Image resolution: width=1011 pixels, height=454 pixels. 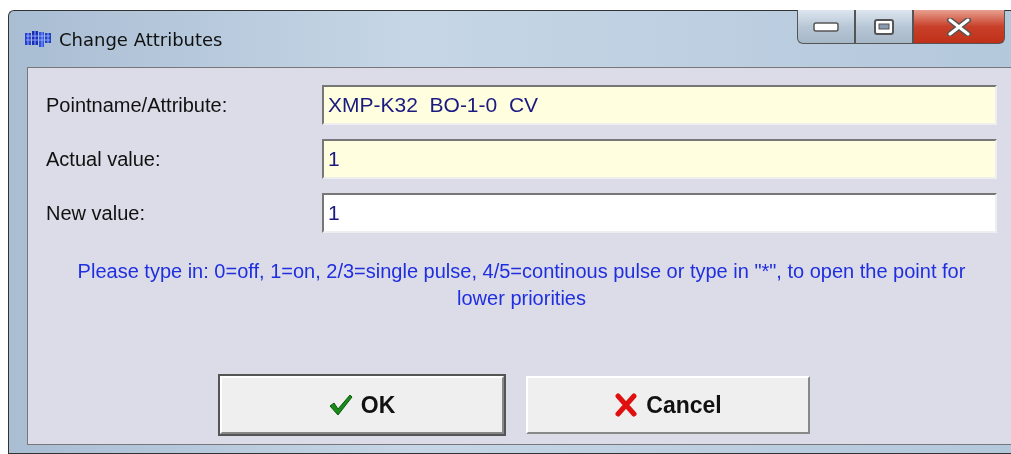 I want to click on close-button, so click(x=959, y=27).